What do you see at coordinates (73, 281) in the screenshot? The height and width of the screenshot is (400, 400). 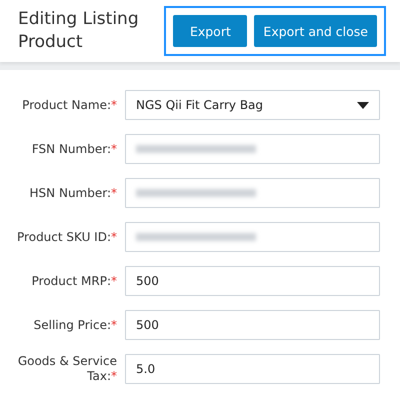 I see `field-label: Product MRP:*` at bounding box center [73, 281].